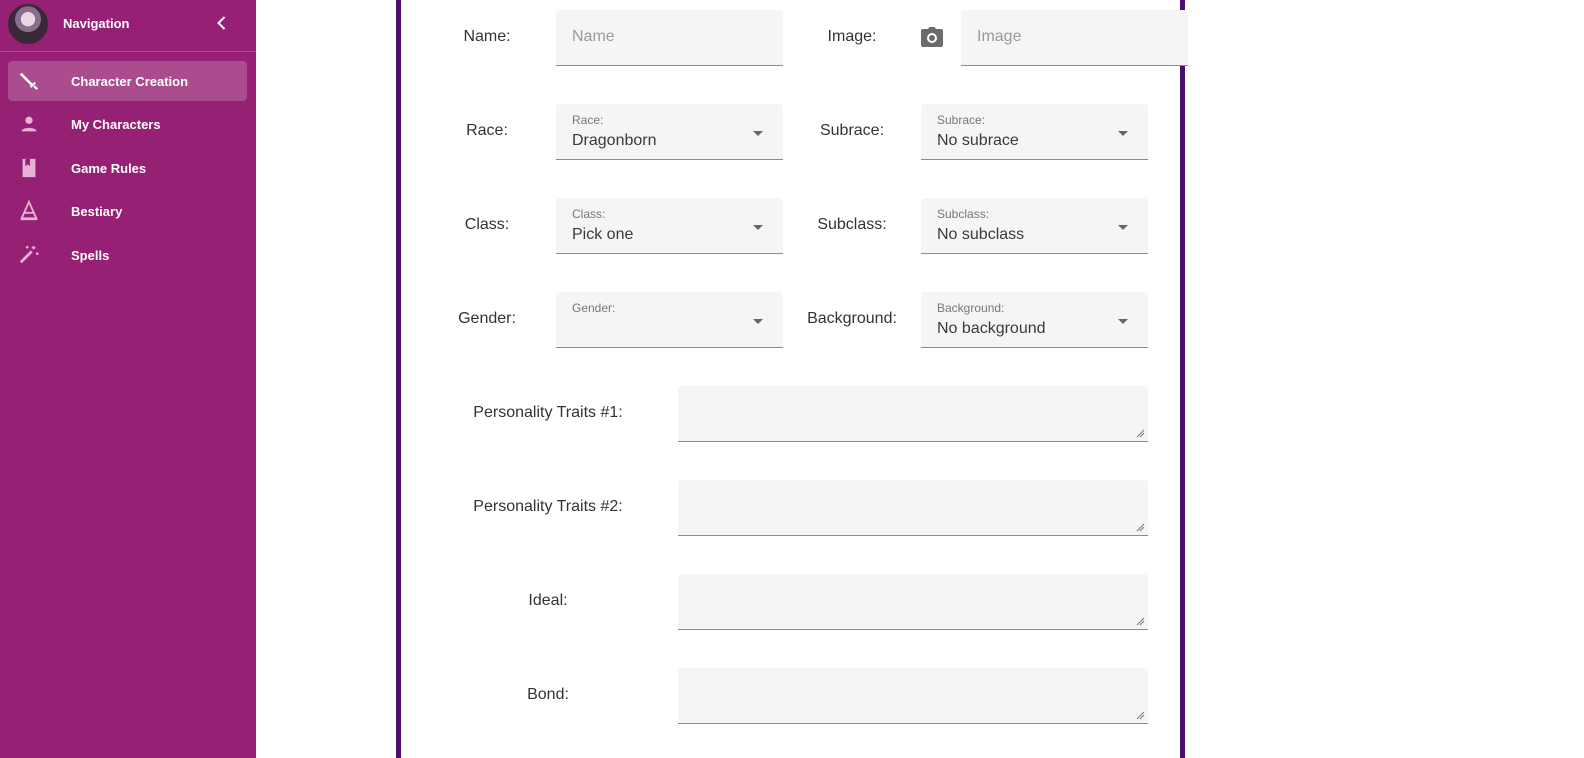 The height and width of the screenshot is (758, 1584). I want to click on sidebar-item-character-creation: Character Creation, so click(127, 81).